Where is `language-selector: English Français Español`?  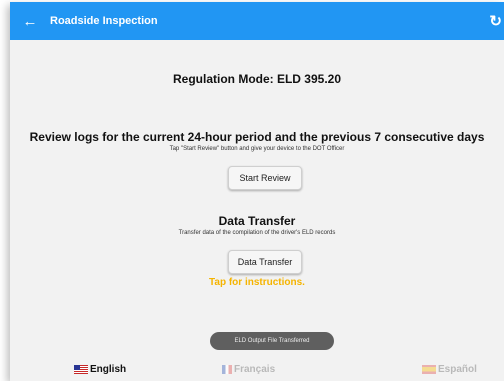 language-selector: English Français Español is located at coordinates (257, 371).